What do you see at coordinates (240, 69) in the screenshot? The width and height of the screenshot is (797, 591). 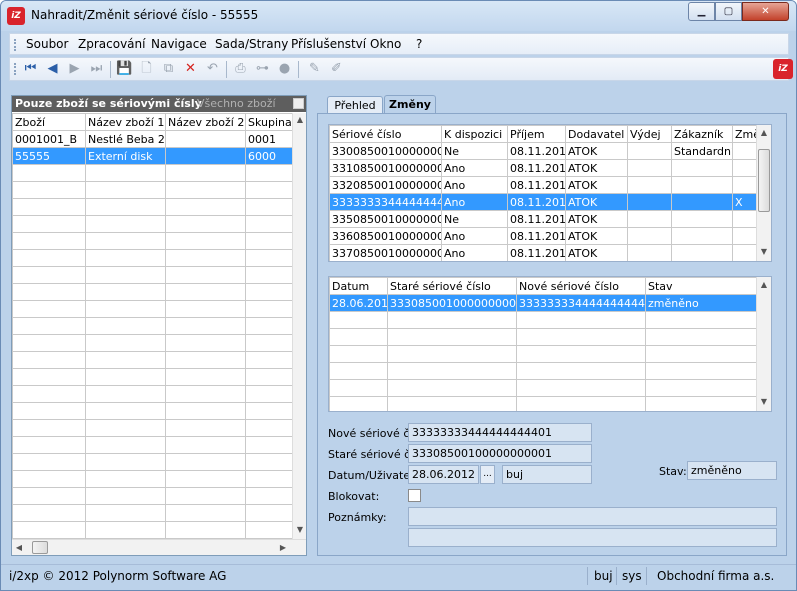 I see `print-icon: ⎙` at bounding box center [240, 69].